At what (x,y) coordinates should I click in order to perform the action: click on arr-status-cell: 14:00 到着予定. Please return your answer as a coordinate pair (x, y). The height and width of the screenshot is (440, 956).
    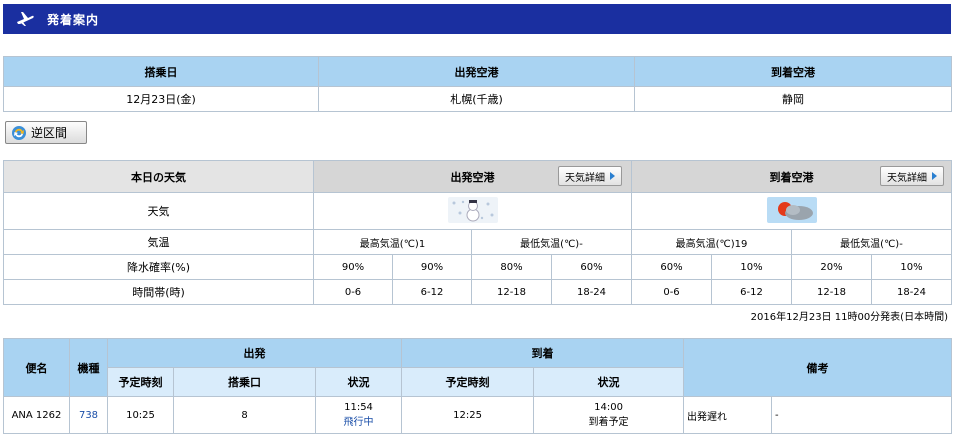
    Looking at the image, I should click on (609, 415).